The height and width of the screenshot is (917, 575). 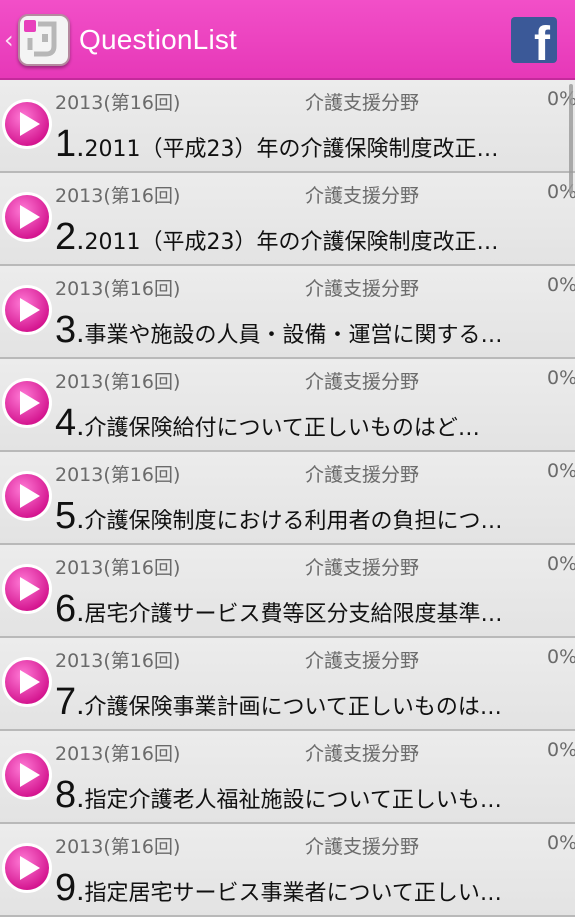 What do you see at coordinates (44, 40) in the screenshot?
I see `app-logo-icon` at bounding box center [44, 40].